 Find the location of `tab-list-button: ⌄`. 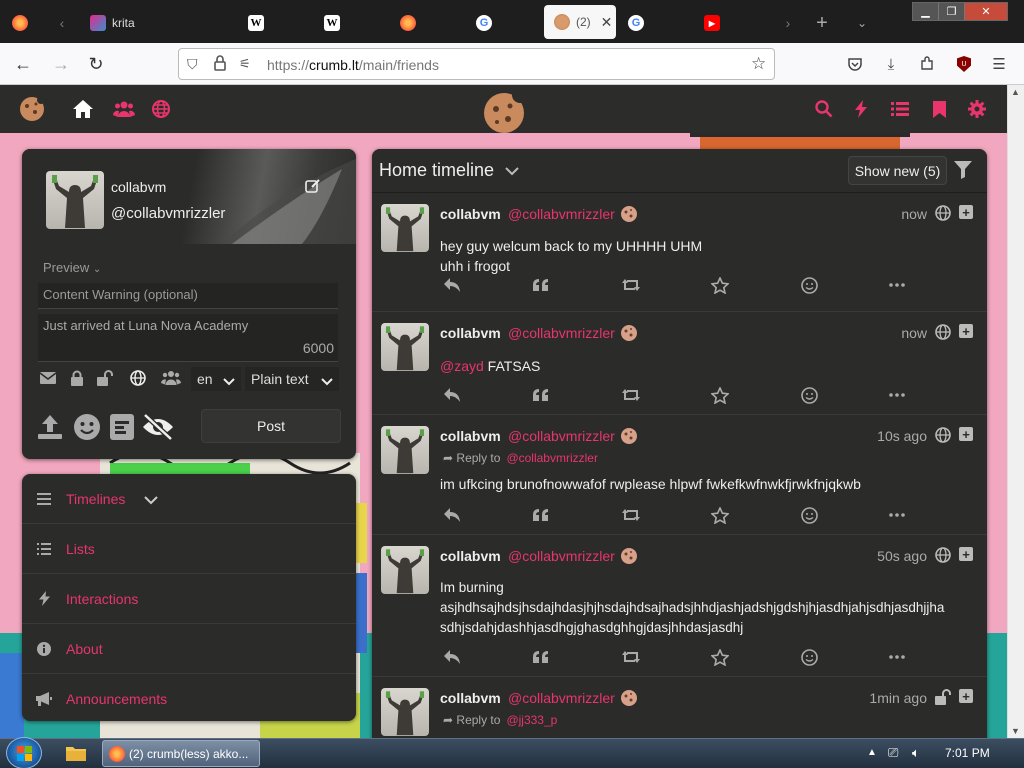

tab-list-button: ⌄ is located at coordinates (862, 23).